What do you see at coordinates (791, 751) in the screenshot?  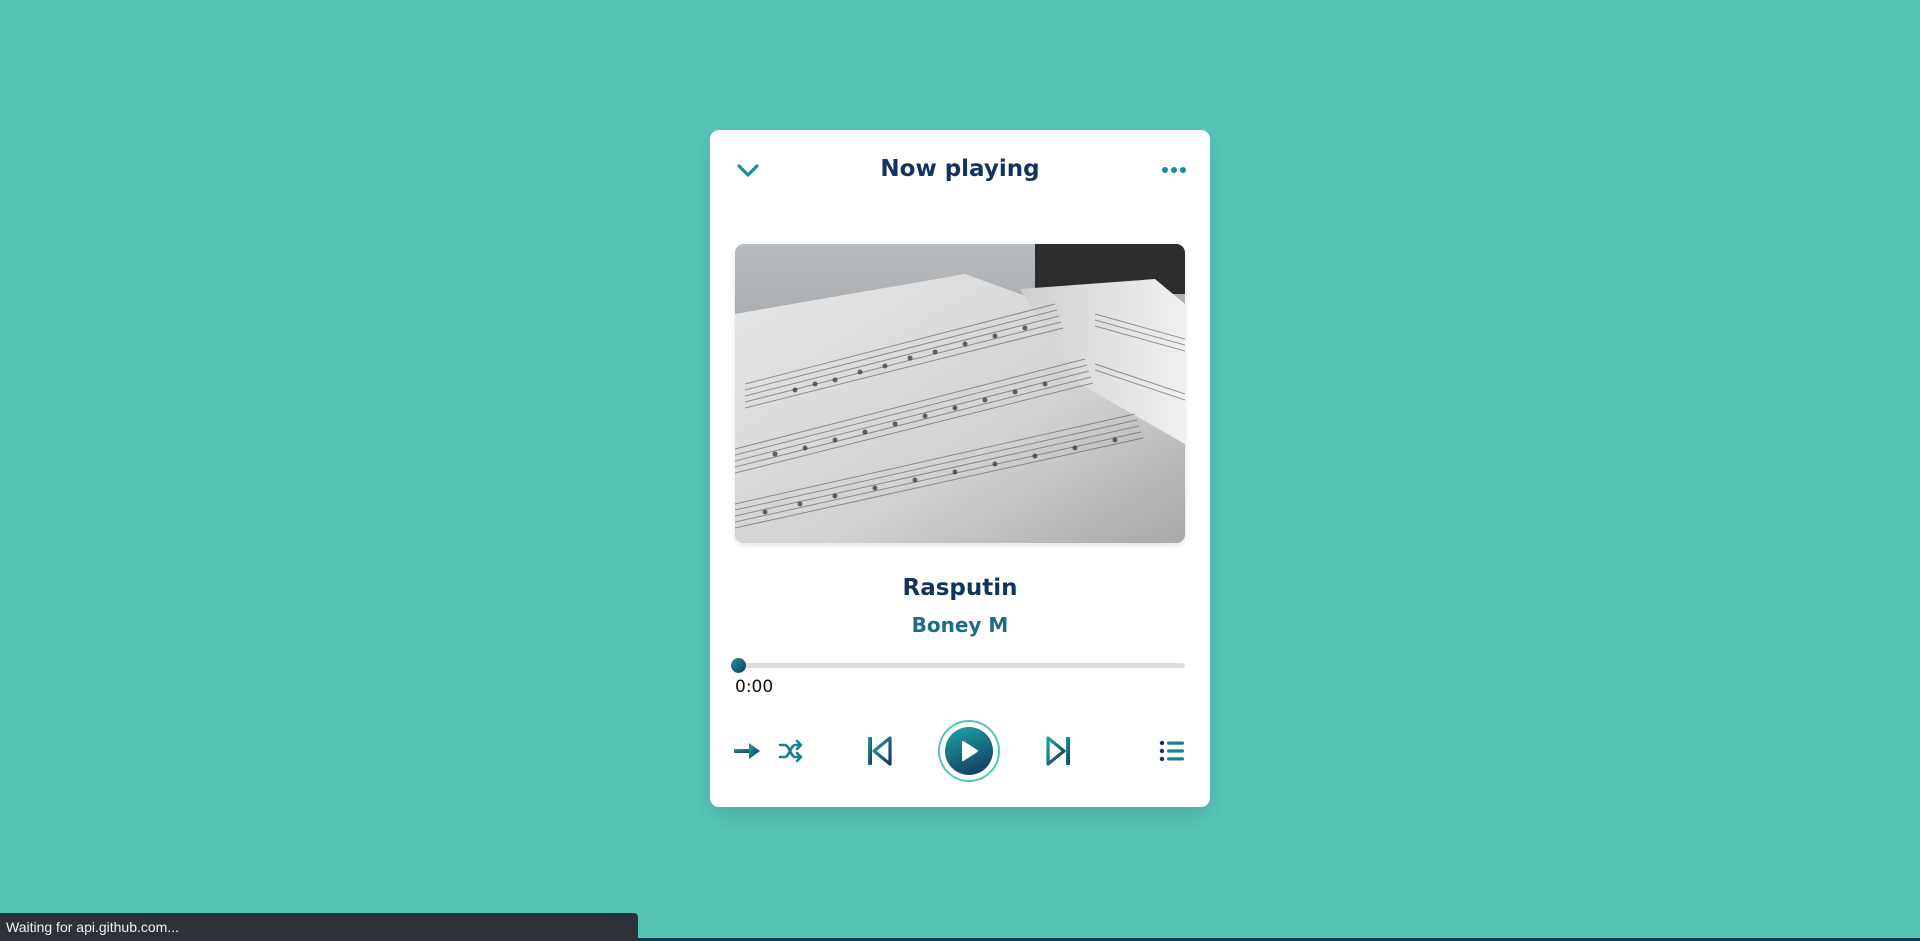 I see `shuffle-icon` at bounding box center [791, 751].